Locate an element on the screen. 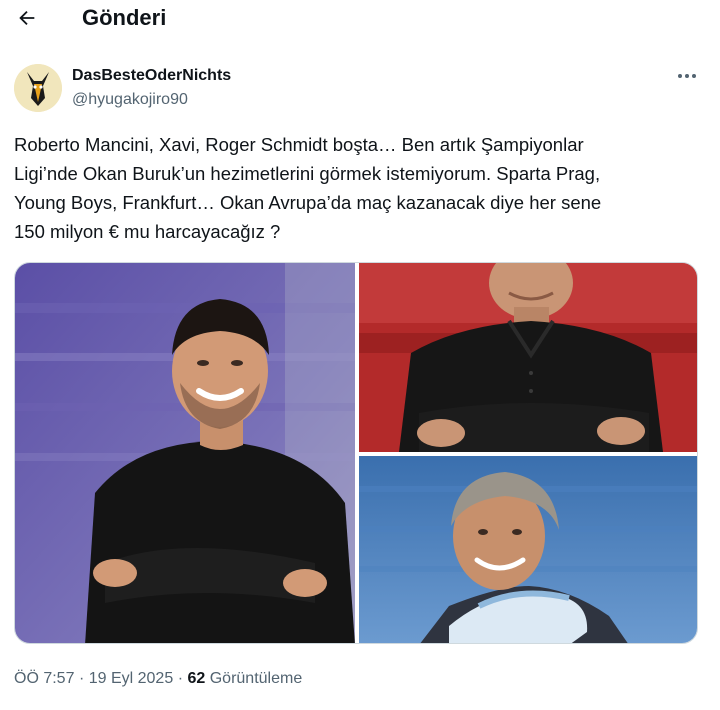  avatar is located at coordinates (38, 88).